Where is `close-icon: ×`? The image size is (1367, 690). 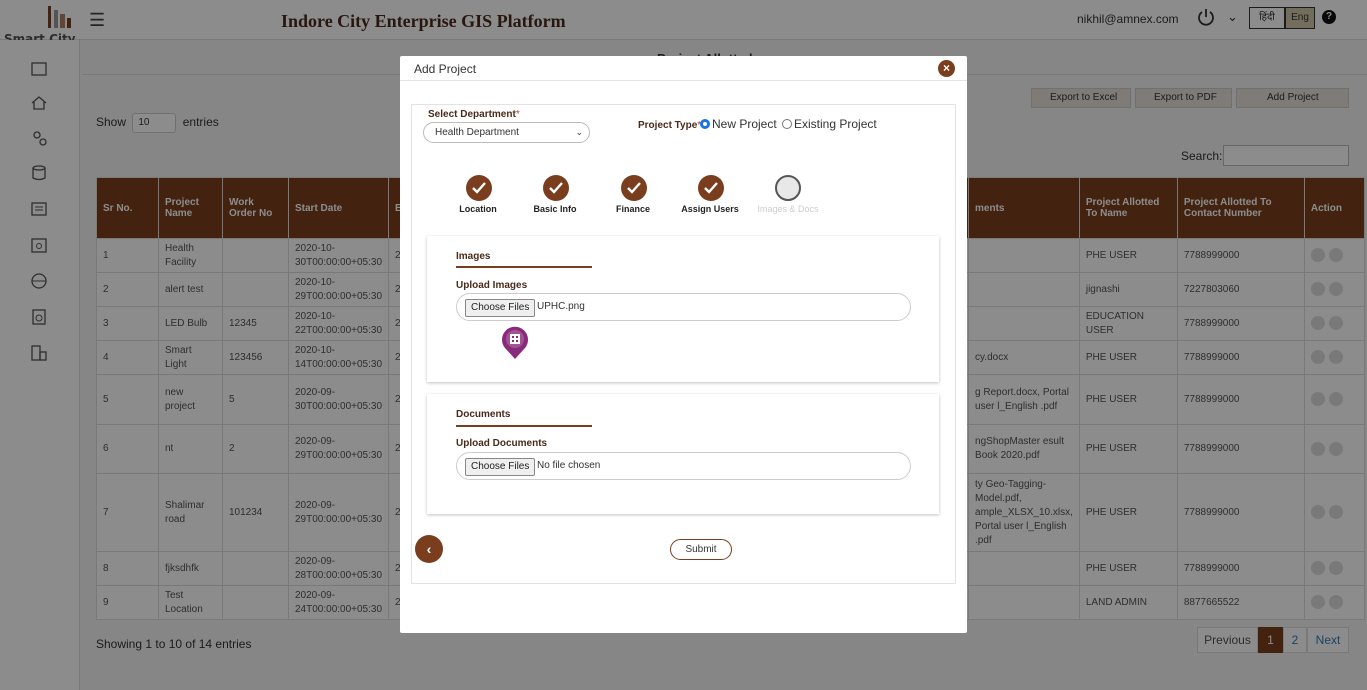
close-icon: × is located at coordinates (946, 68).